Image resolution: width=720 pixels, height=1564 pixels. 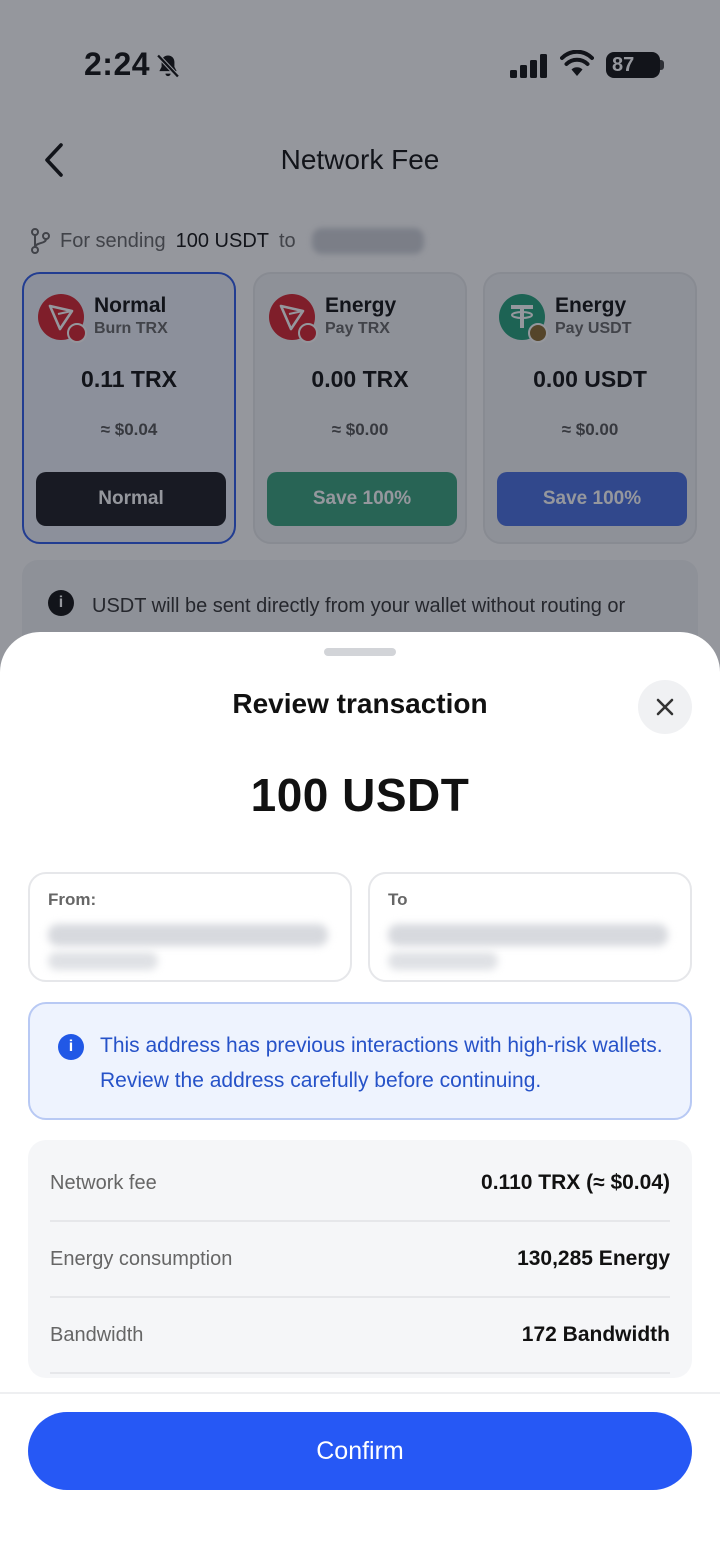 I want to click on sheet-grabber, so click(x=360, y=652).